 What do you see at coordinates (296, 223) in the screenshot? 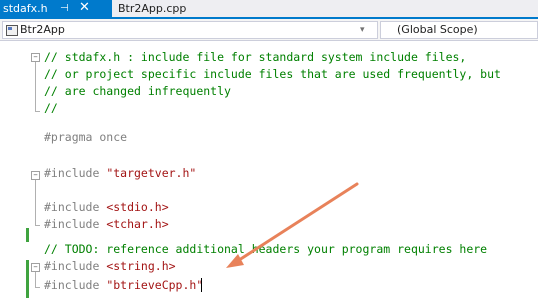
I see `arrow-shaft` at bounding box center [296, 223].